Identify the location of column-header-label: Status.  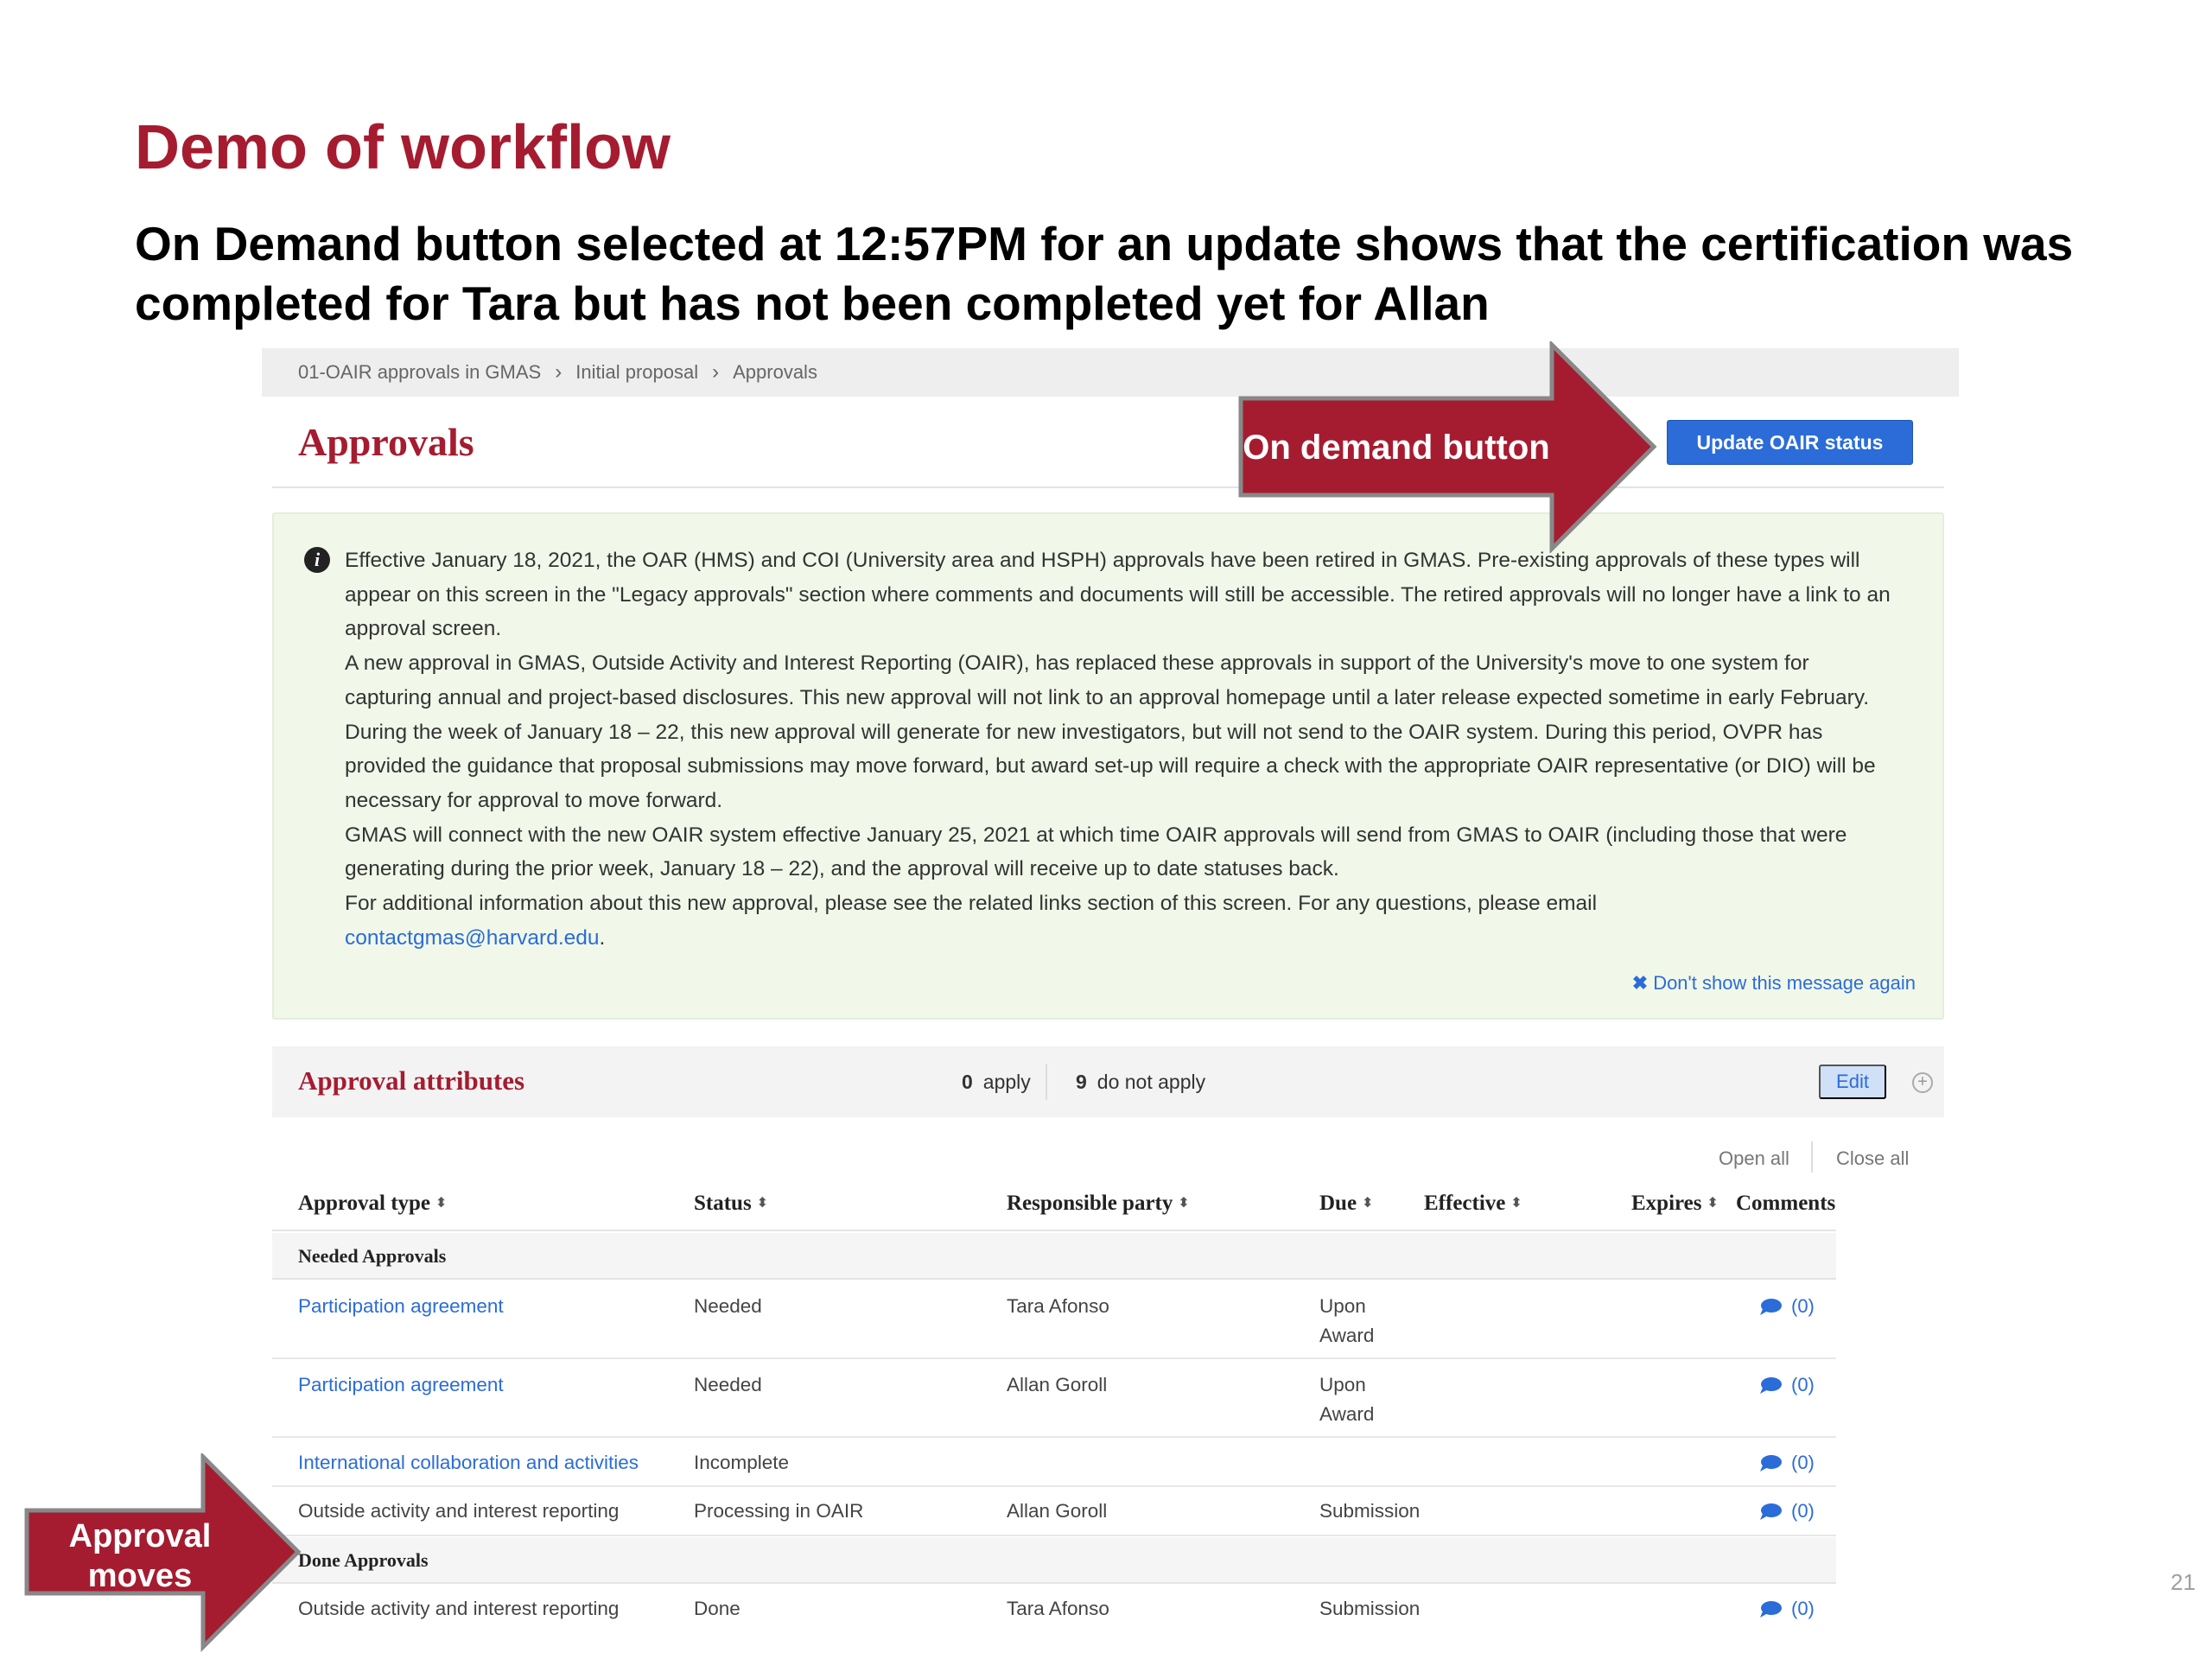
(723, 1203).